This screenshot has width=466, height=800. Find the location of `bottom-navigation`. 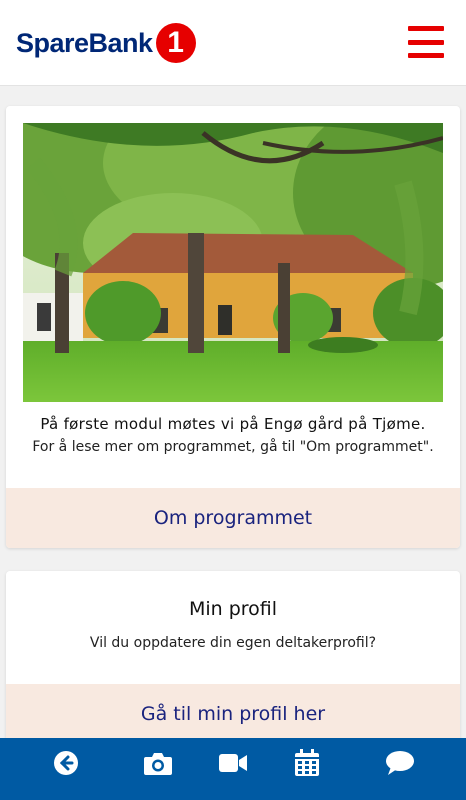

bottom-navigation is located at coordinates (233, 769).